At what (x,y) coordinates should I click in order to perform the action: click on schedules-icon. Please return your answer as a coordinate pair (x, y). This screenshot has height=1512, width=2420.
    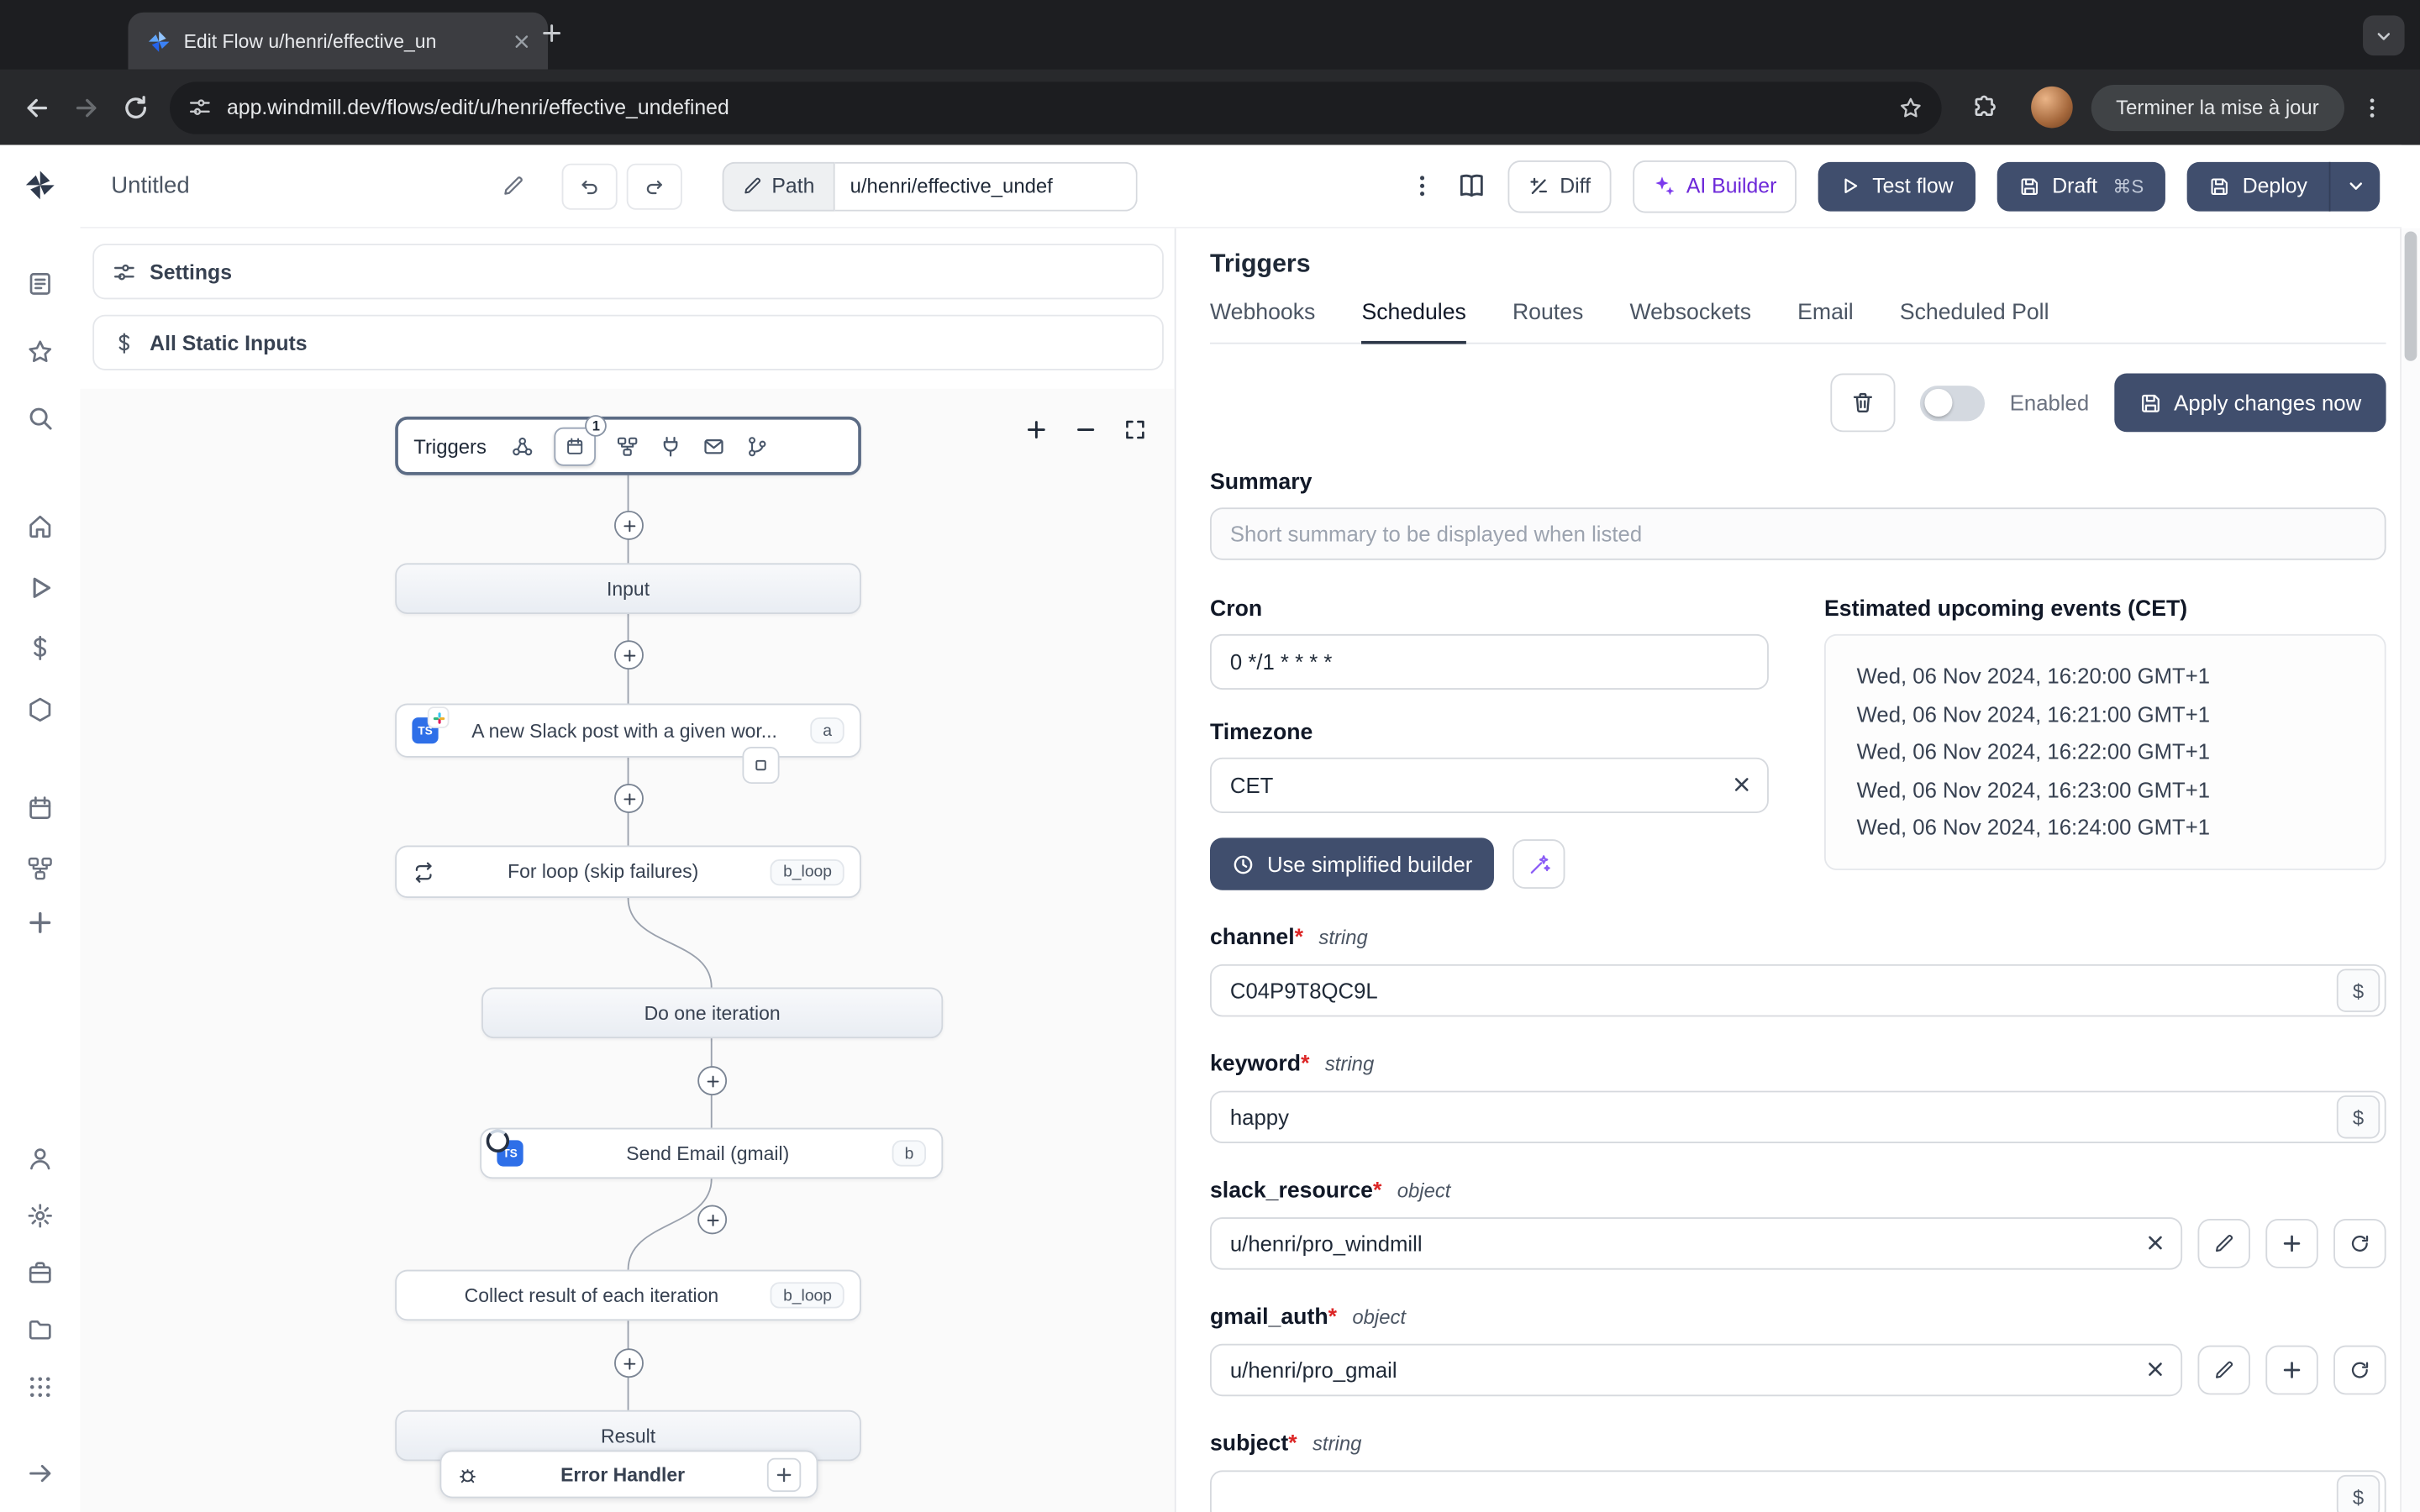
    Looking at the image, I should click on (40, 808).